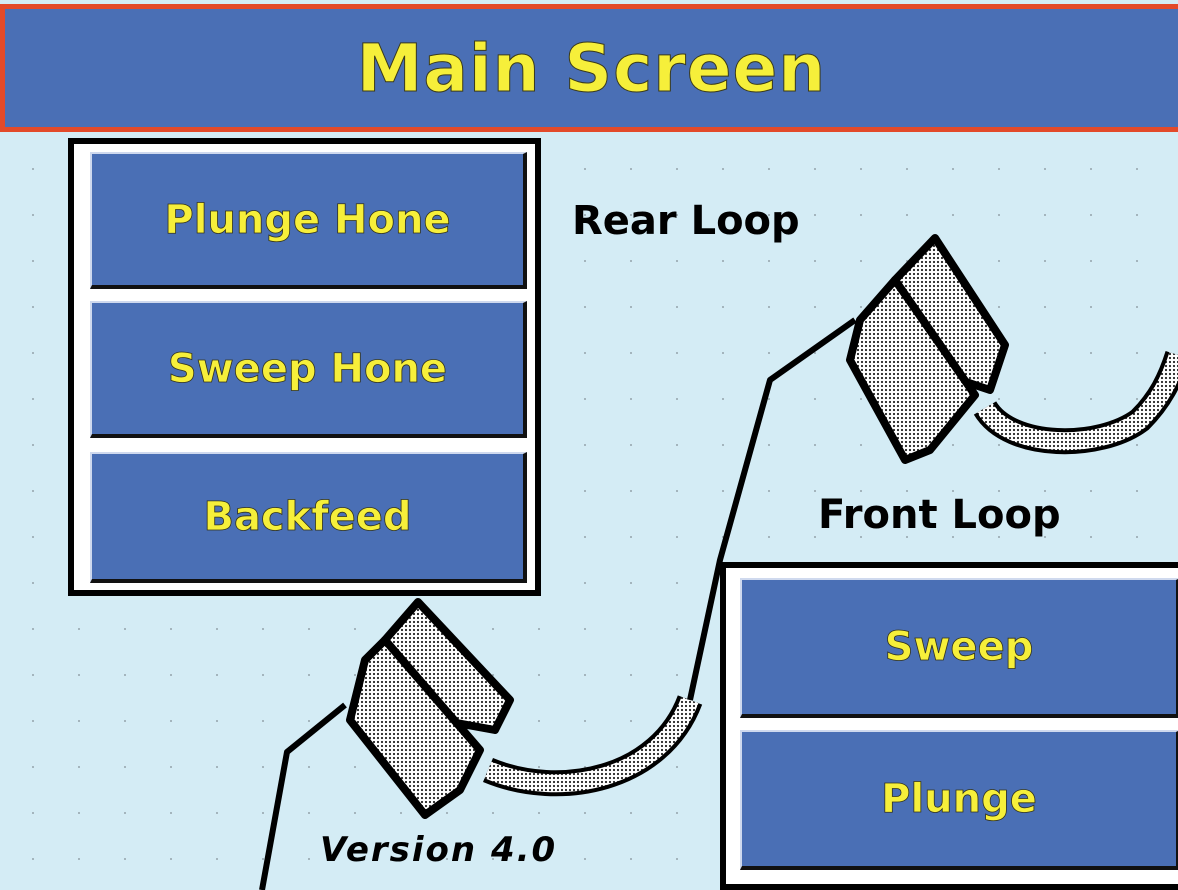  I want to click on header-bar: Main Screen, so click(589, 68).